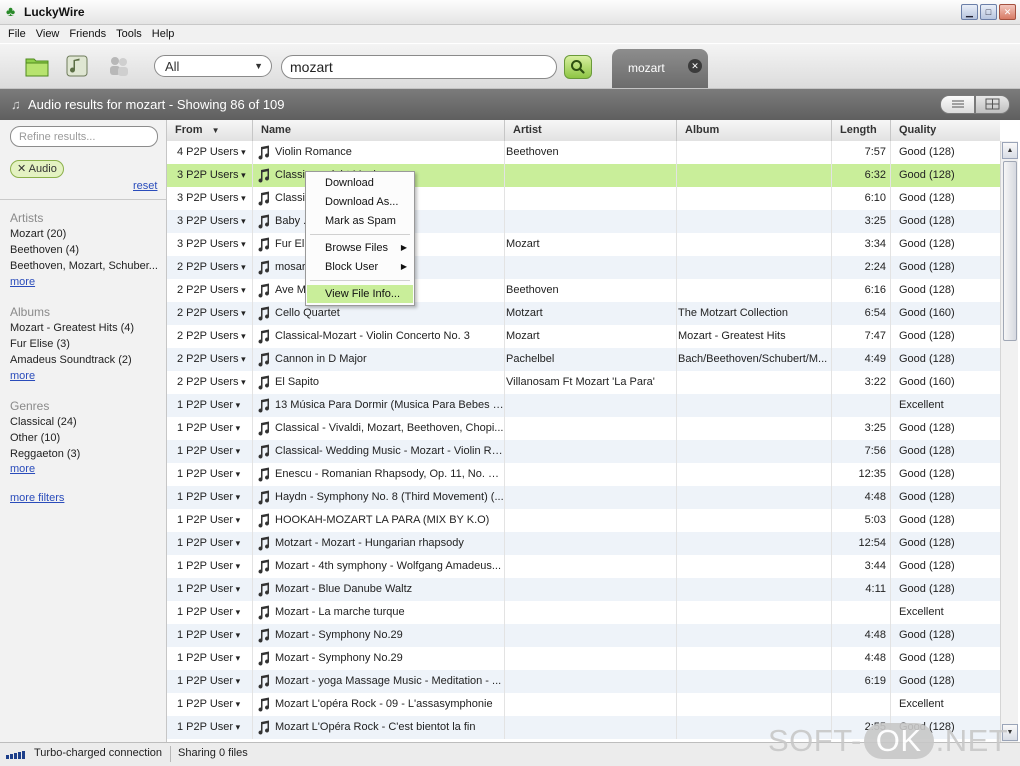  I want to click on genres-more-link: more, so click(22, 469).